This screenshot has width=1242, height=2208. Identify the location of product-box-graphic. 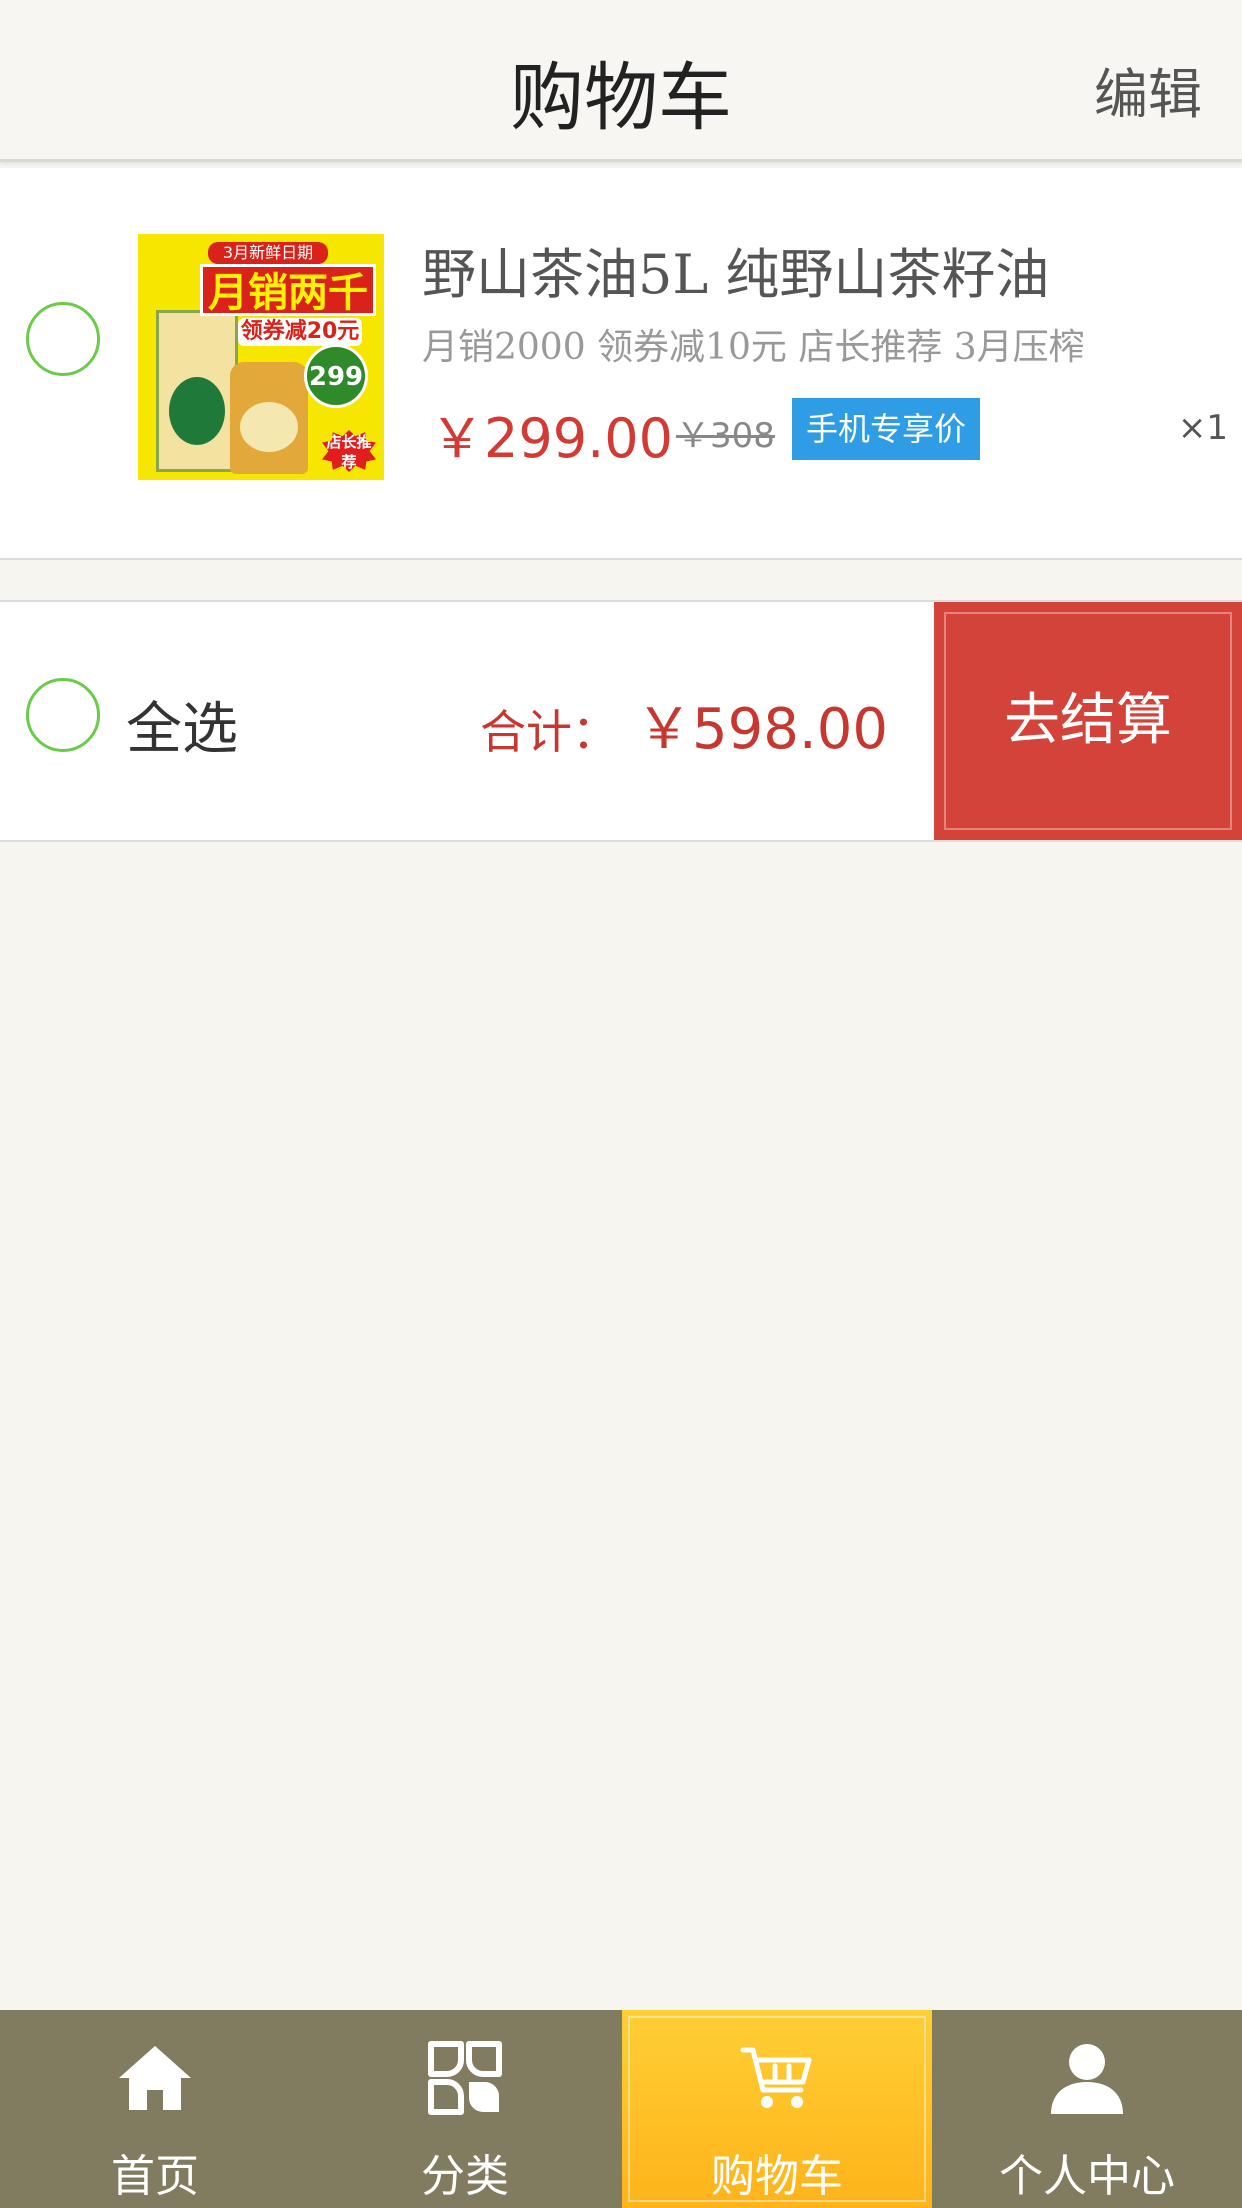
(197, 391).